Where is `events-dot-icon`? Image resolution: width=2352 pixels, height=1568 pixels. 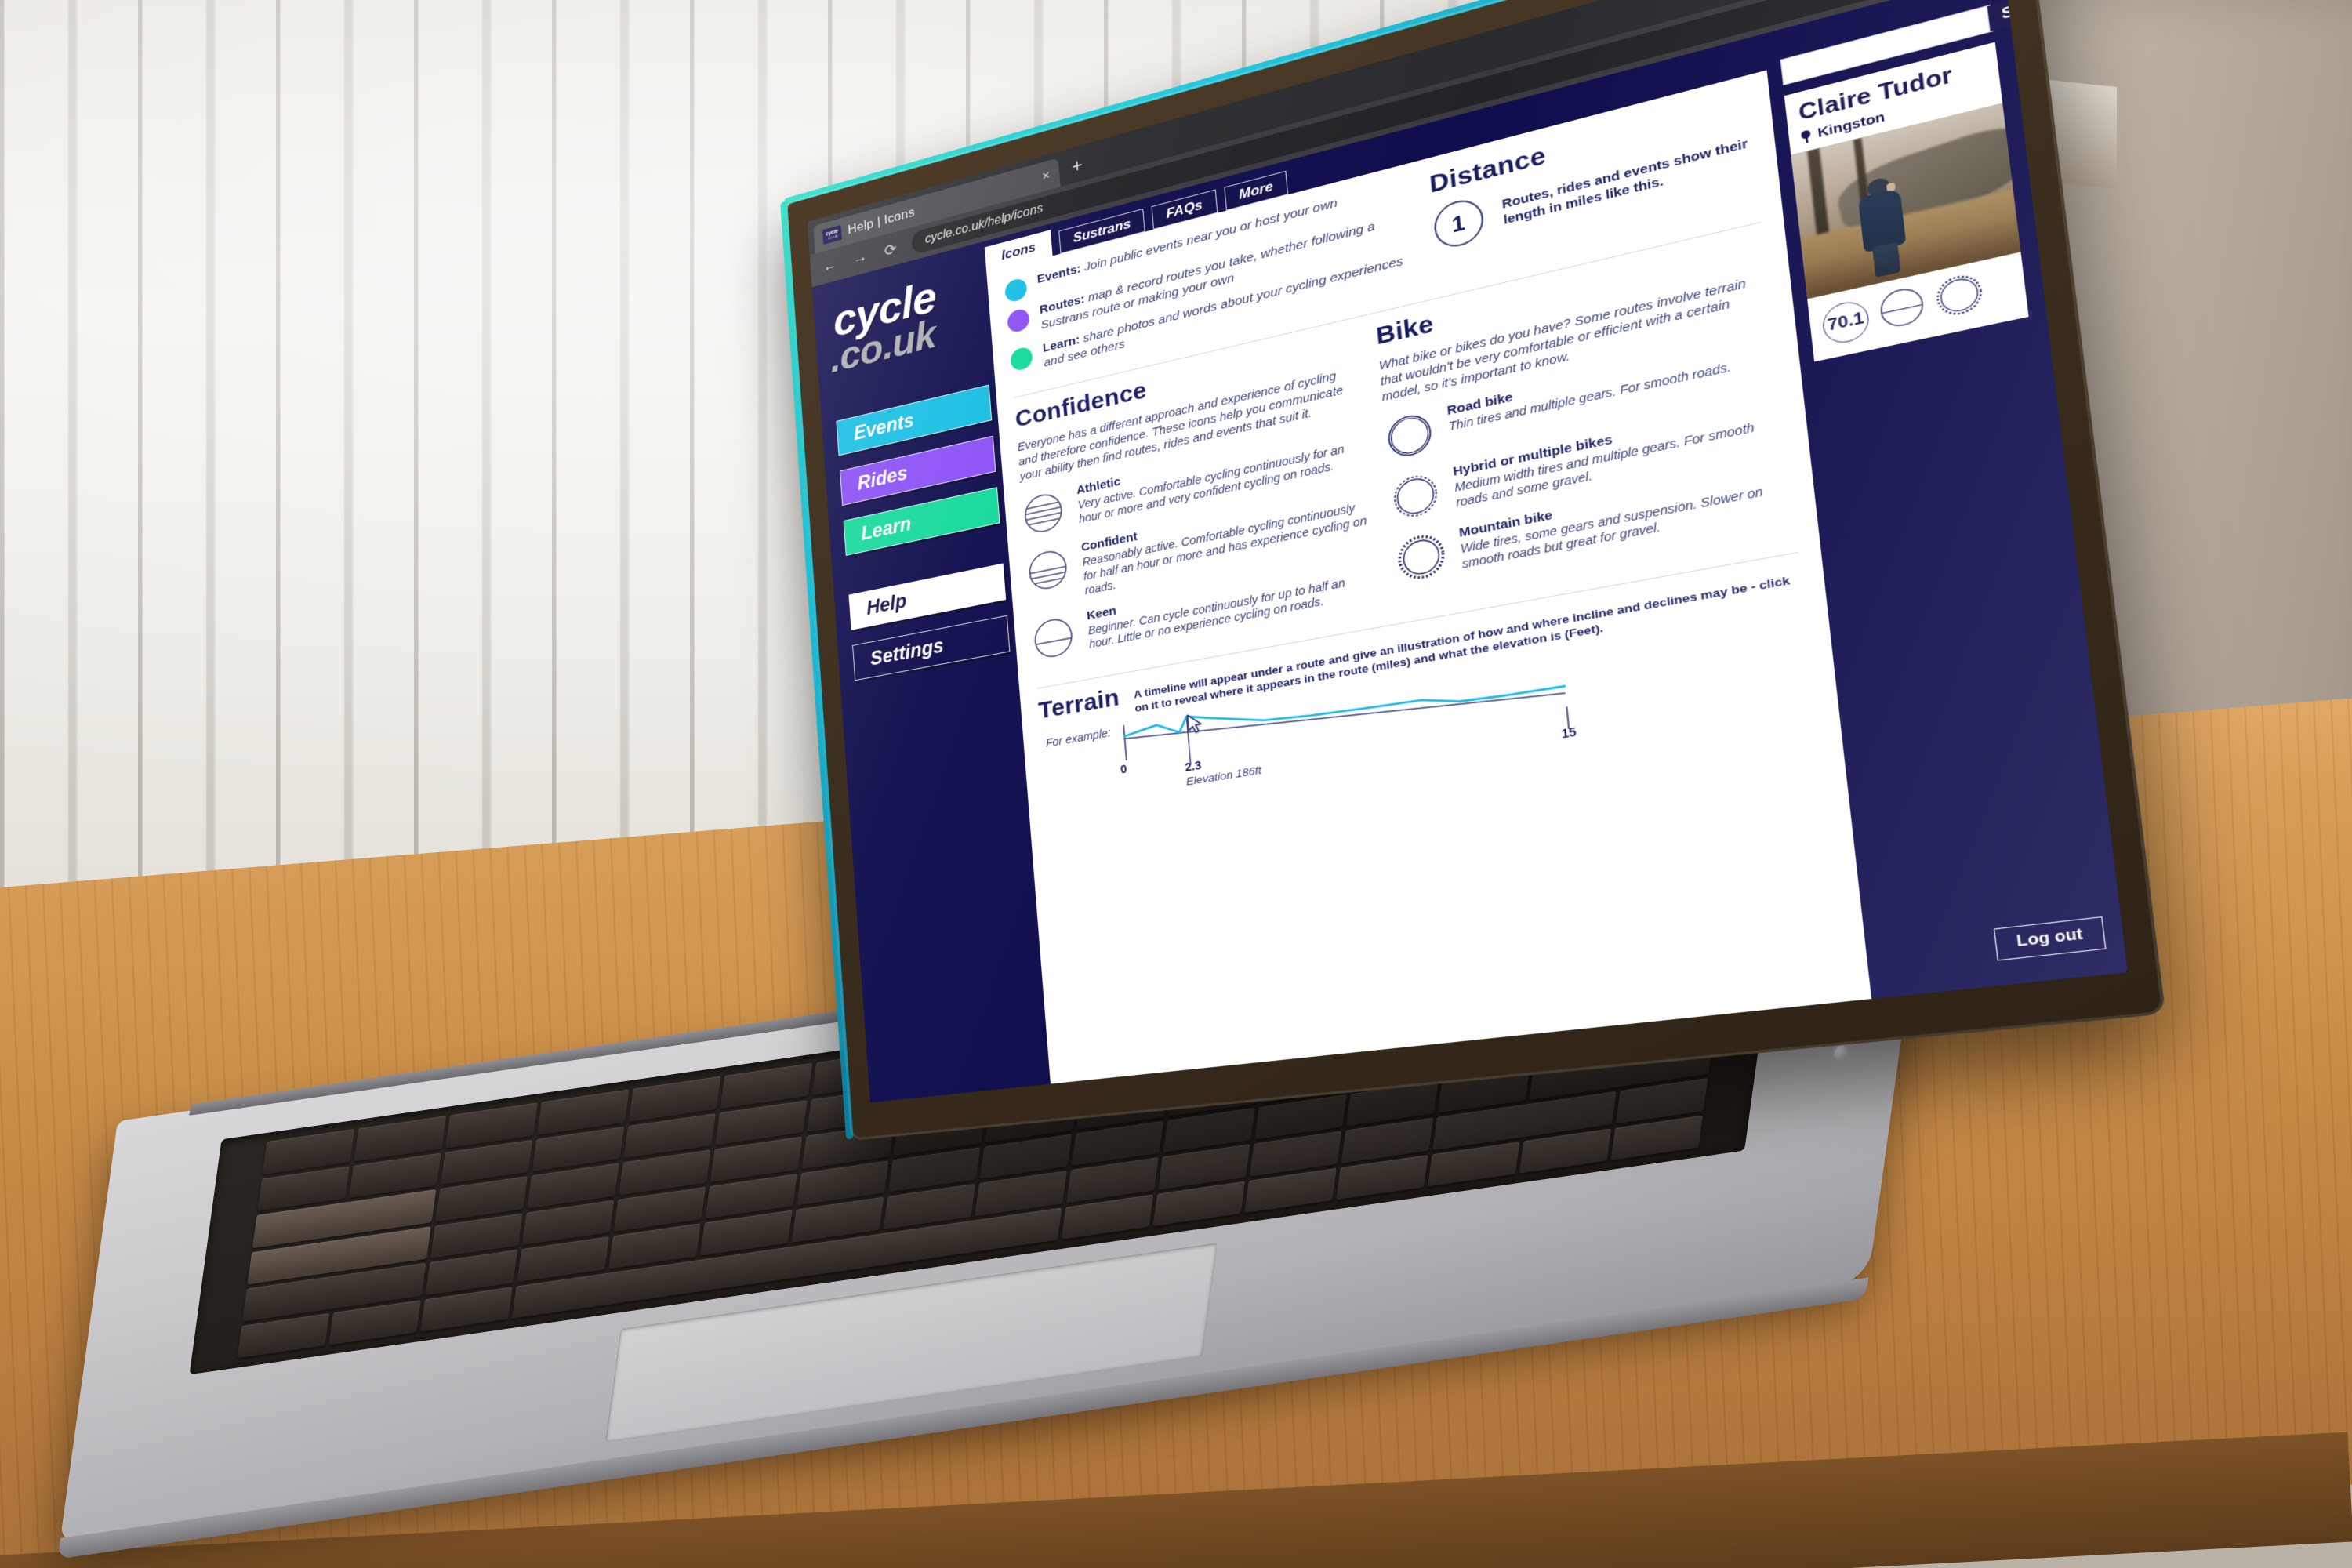 events-dot-icon is located at coordinates (1016, 290).